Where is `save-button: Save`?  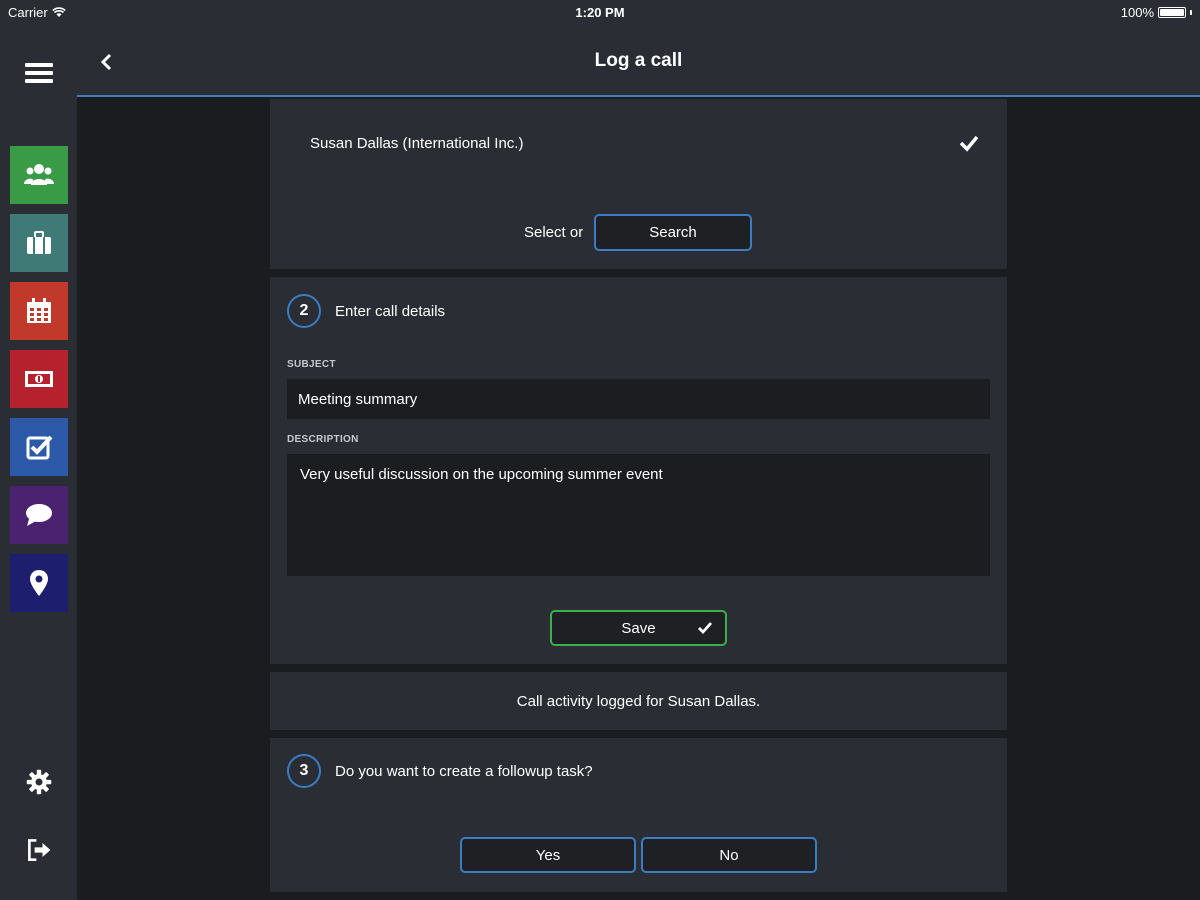 save-button: Save is located at coordinates (638, 628).